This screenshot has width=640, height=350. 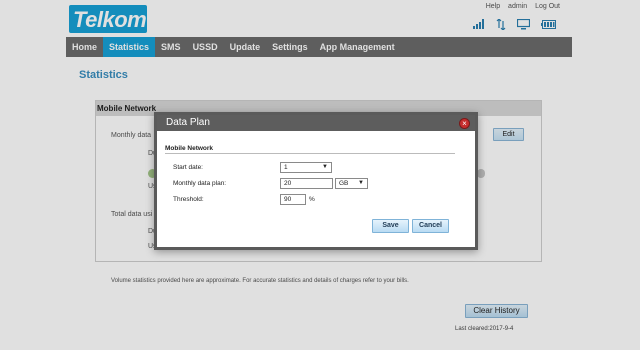 What do you see at coordinates (344, 183) in the screenshot?
I see `data-unit-value: GB` at bounding box center [344, 183].